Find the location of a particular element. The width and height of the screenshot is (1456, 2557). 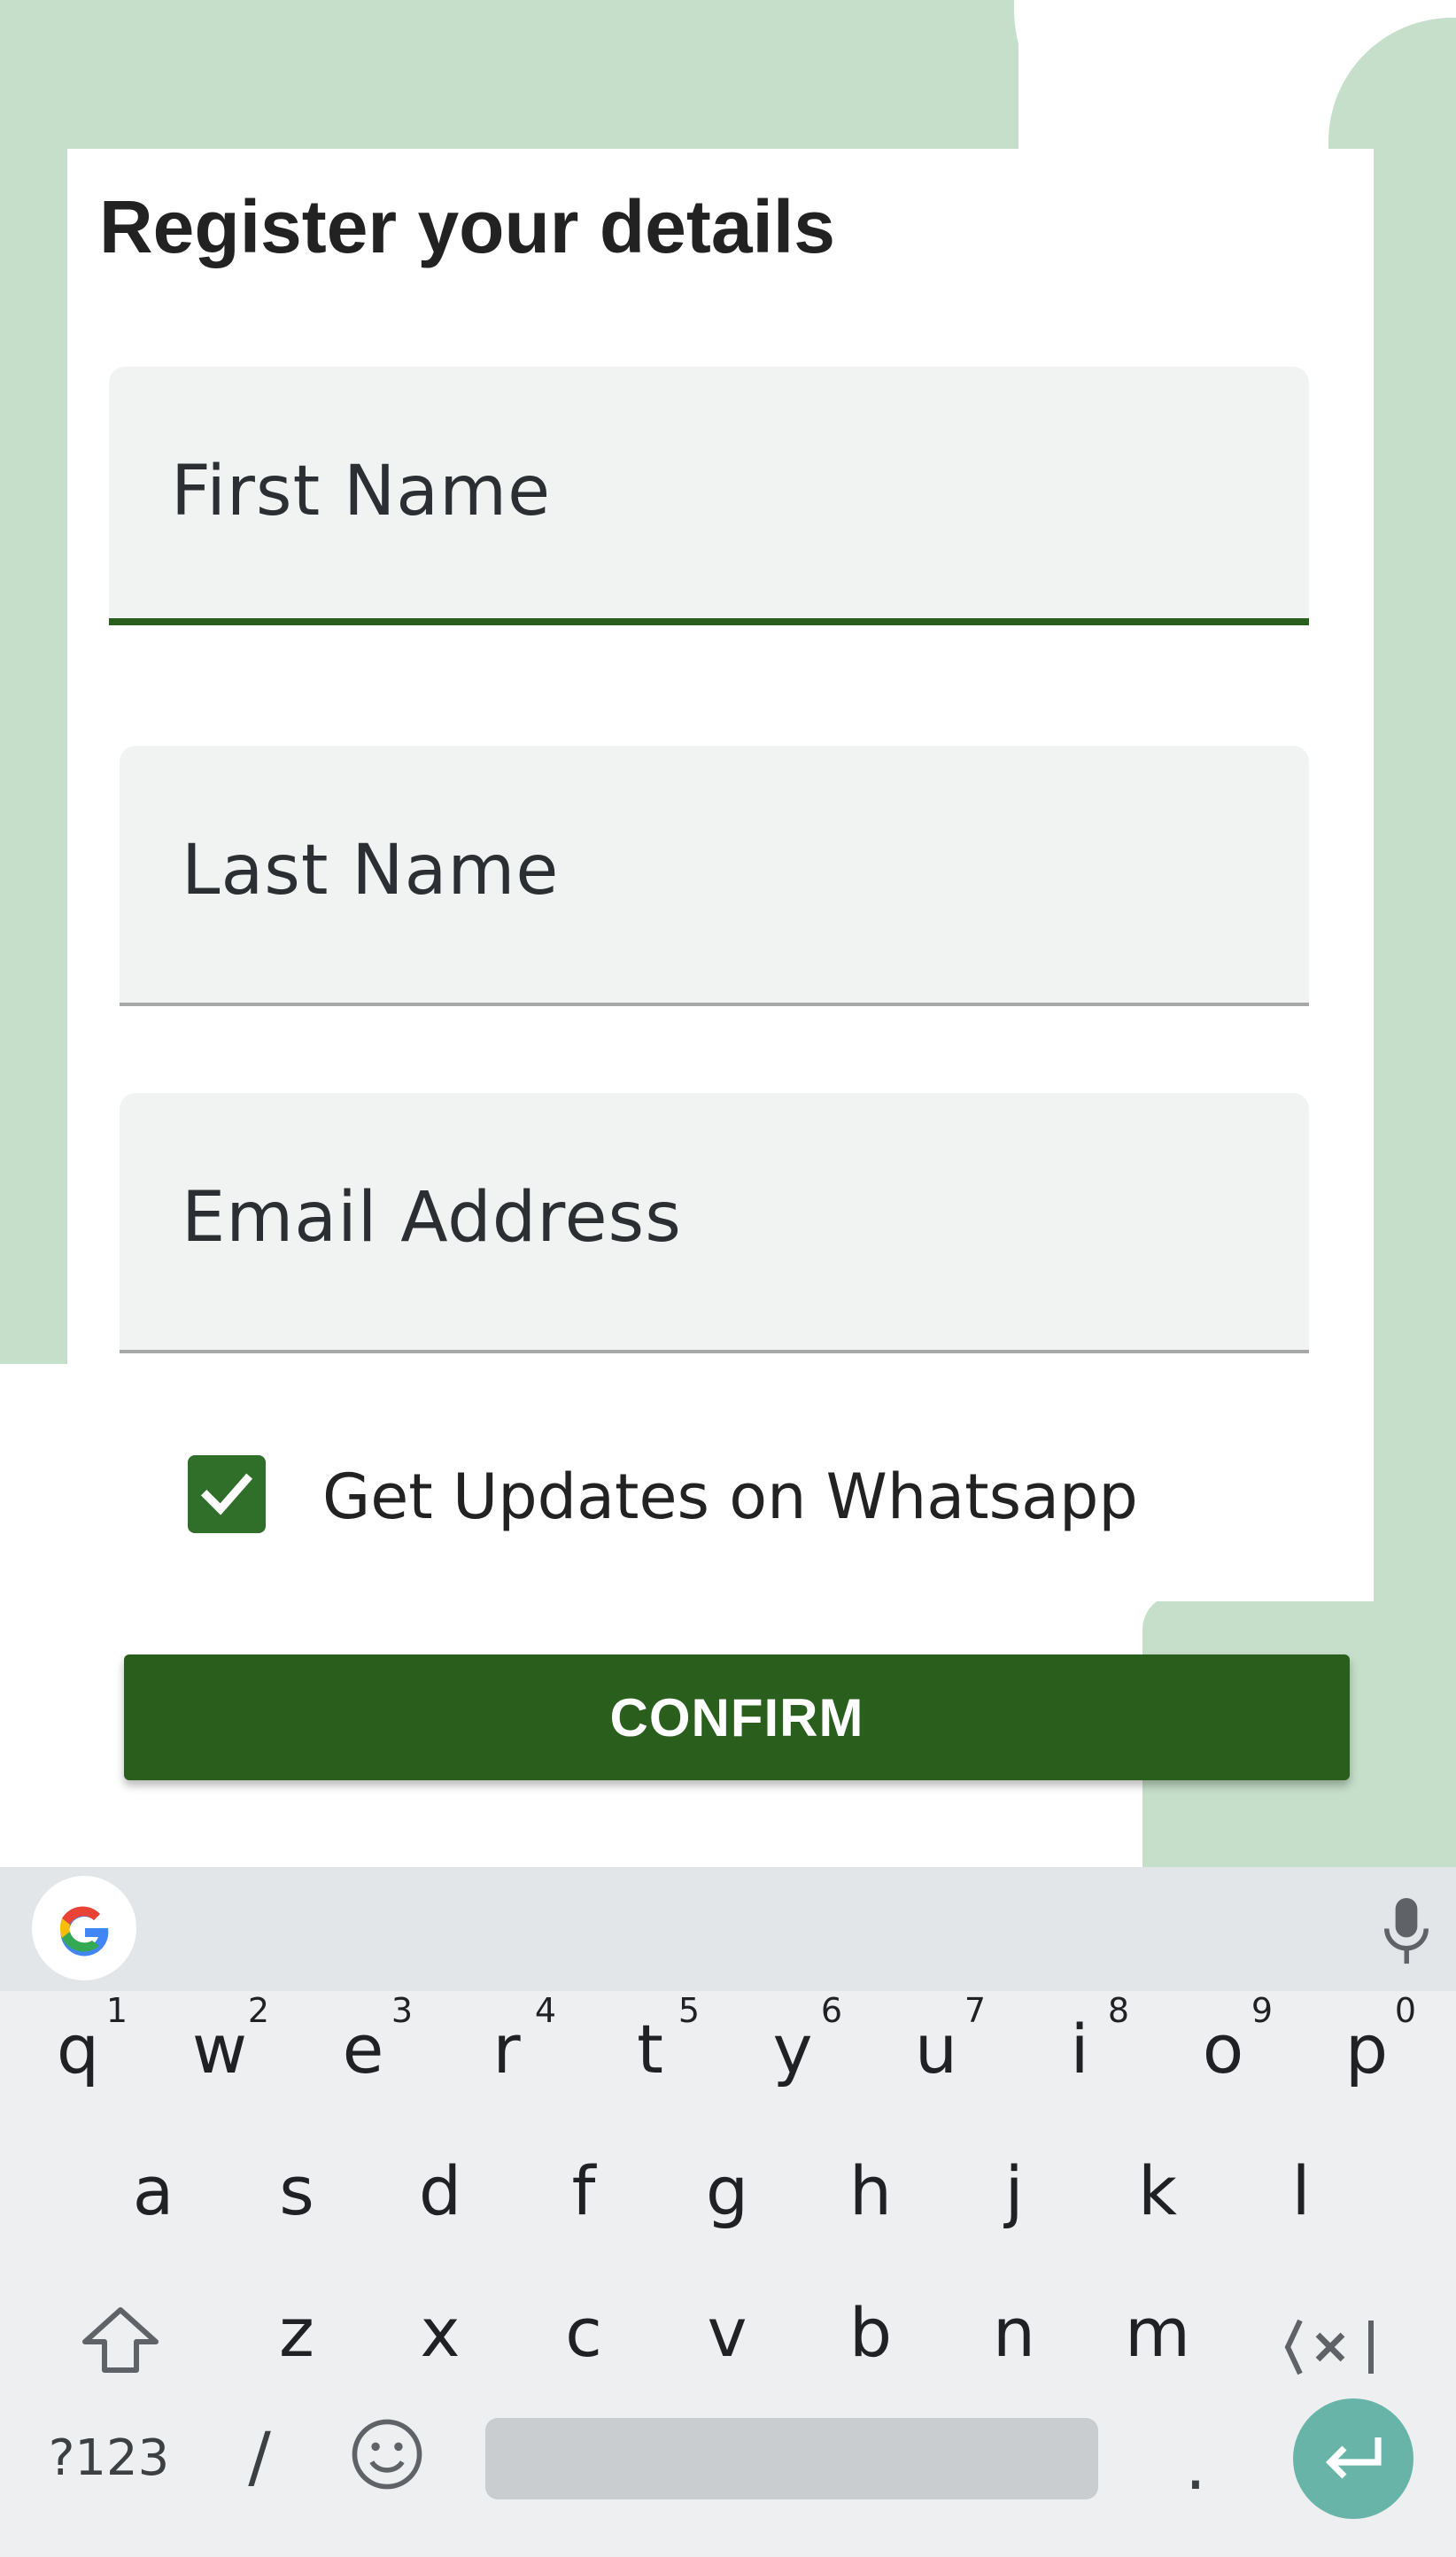

keyboard-toolbar is located at coordinates (728, 1929).